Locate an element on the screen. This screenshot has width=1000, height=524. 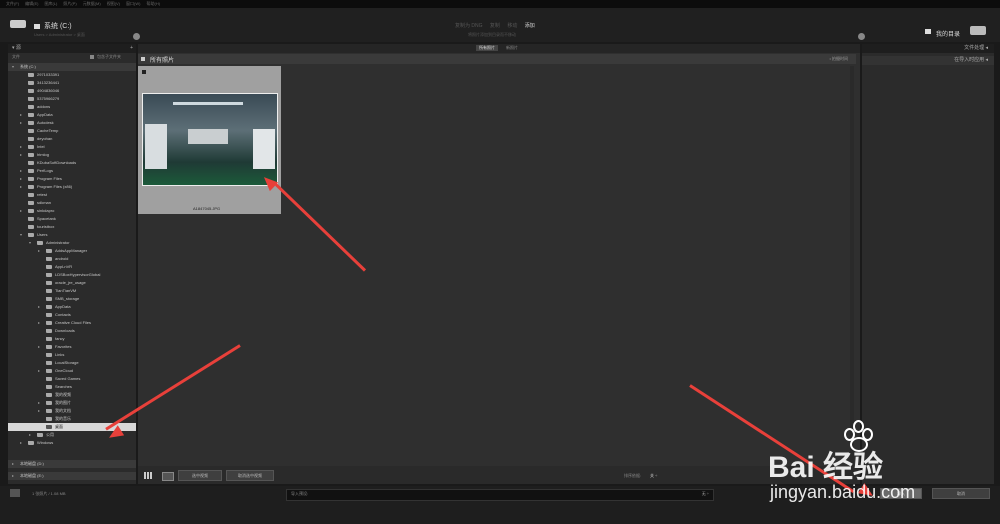
folder-row: ▸ sinkdapro is located at coordinates (72, 211).